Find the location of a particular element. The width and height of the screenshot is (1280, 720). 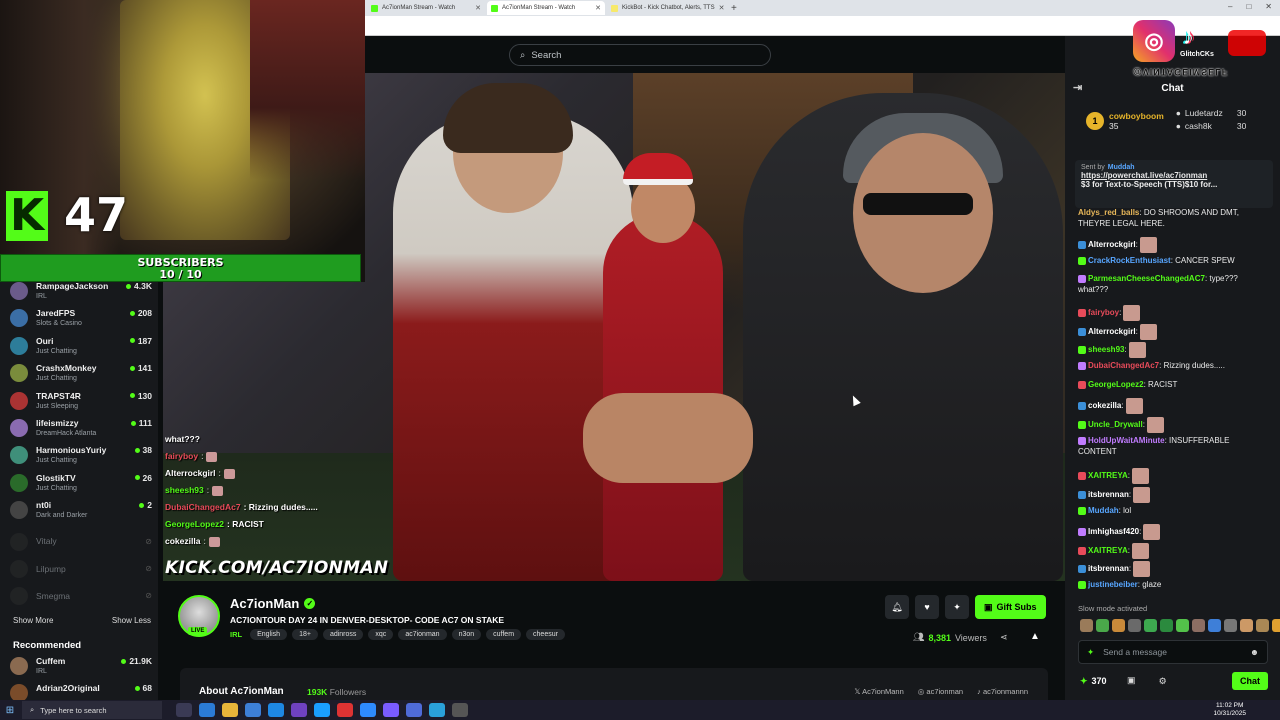

stream-tag: English is located at coordinates (269, 634).